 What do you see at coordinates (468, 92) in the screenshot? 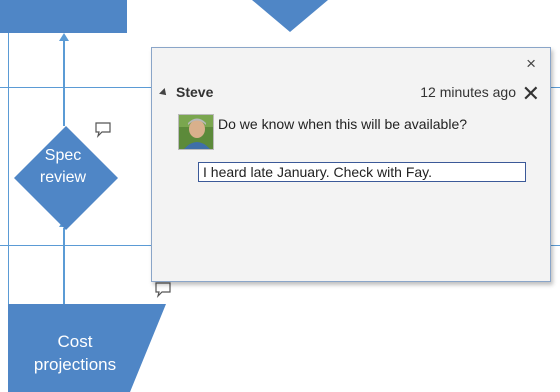
I see `comment-timestamp: 12 minutes ago` at bounding box center [468, 92].